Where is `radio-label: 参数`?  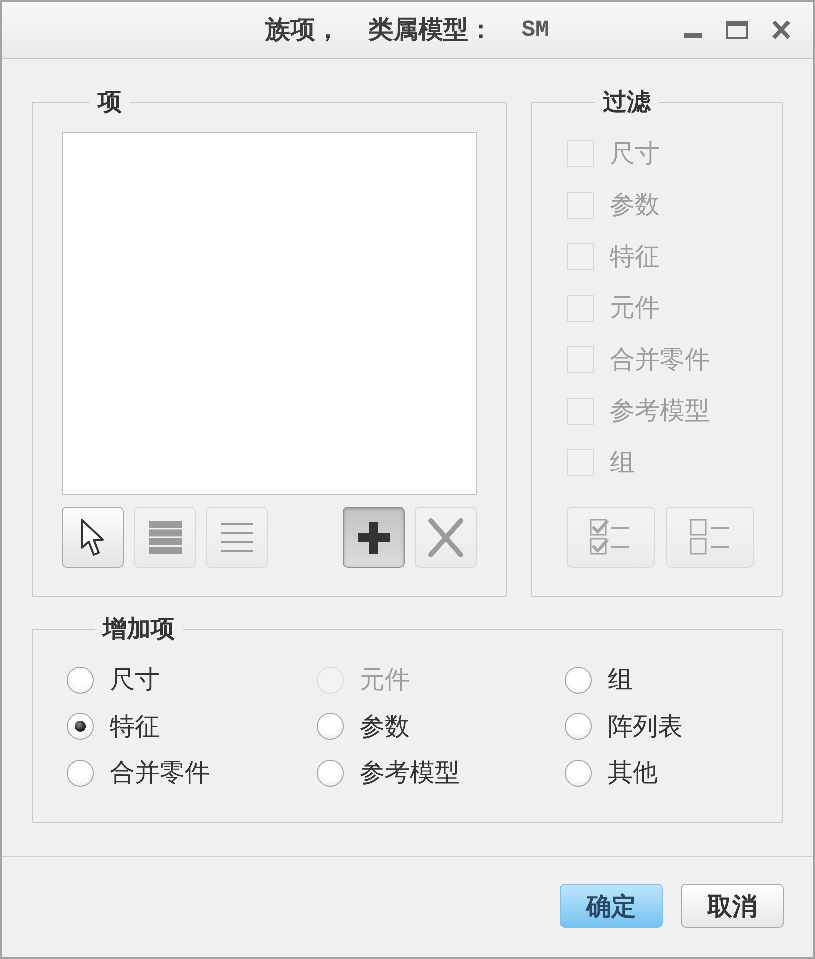 radio-label: 参数 is located at coordinates (385, 727).